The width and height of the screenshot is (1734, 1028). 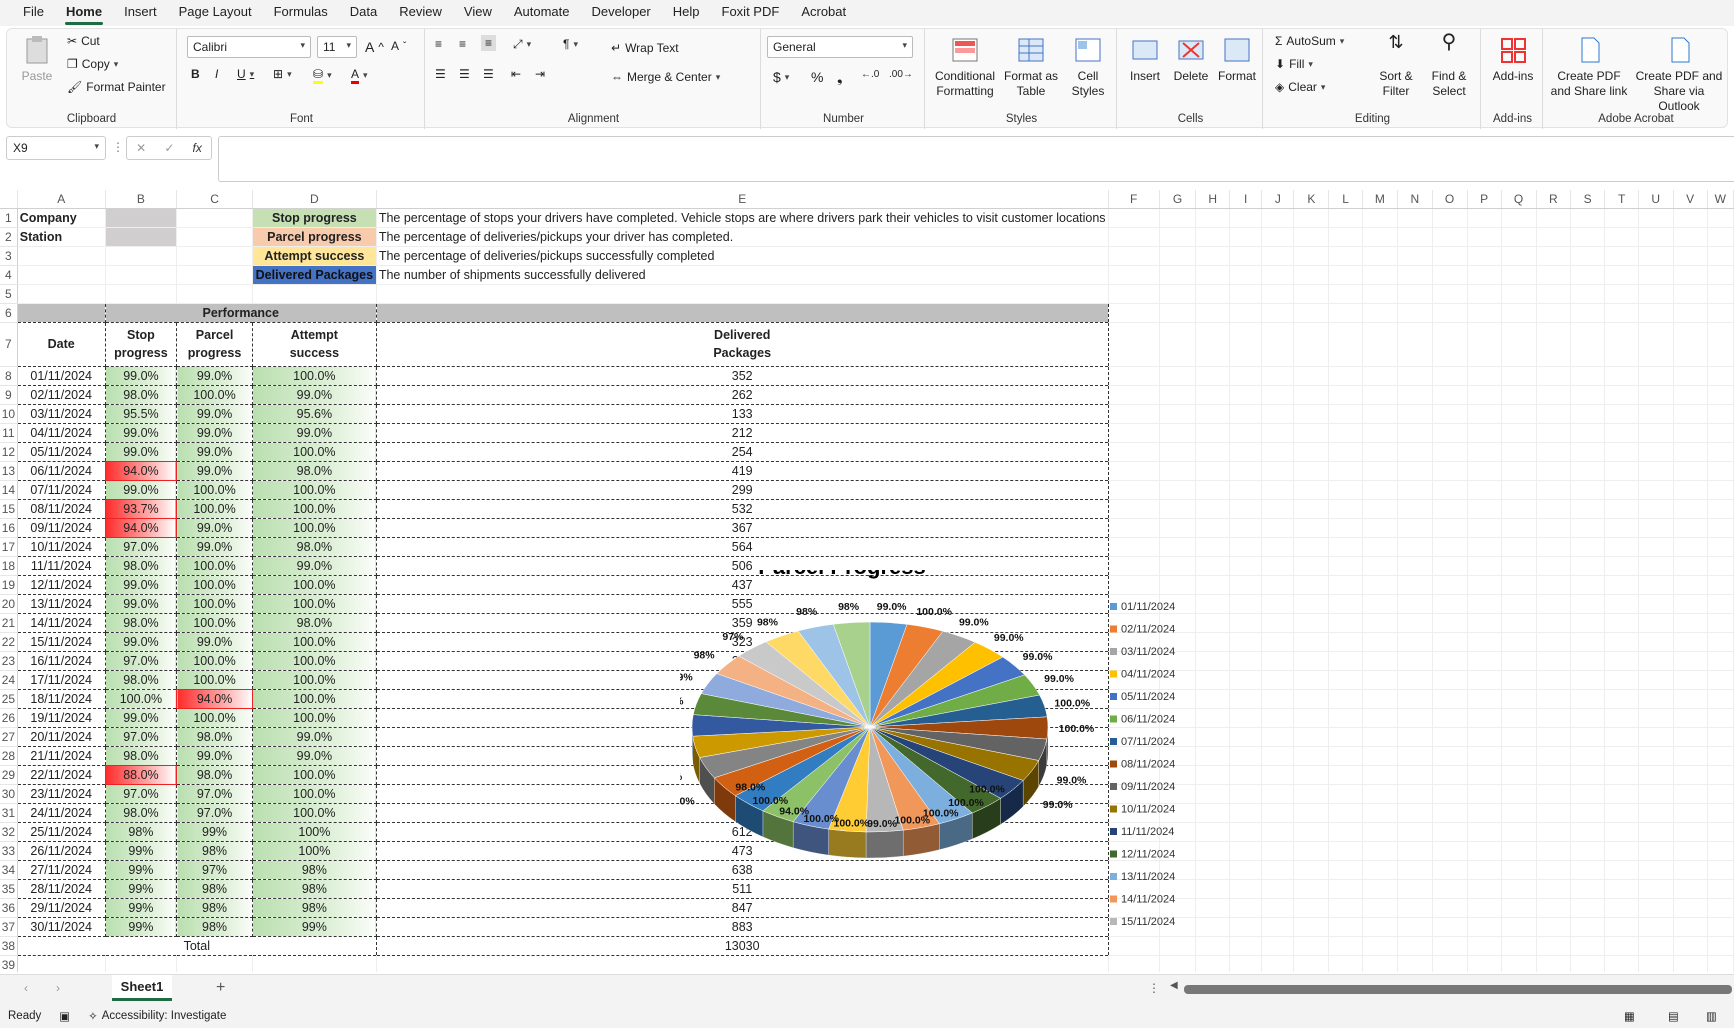 I want to click on stop-progress-cell: 99.0%, so click(x=141, y=603).